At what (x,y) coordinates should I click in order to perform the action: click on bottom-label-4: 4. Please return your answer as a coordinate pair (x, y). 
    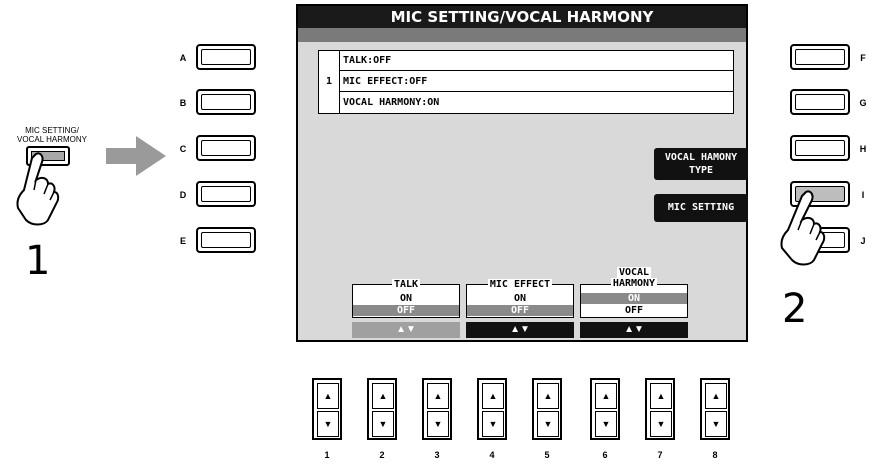
    Looking at the image, I should click on (492, 455).